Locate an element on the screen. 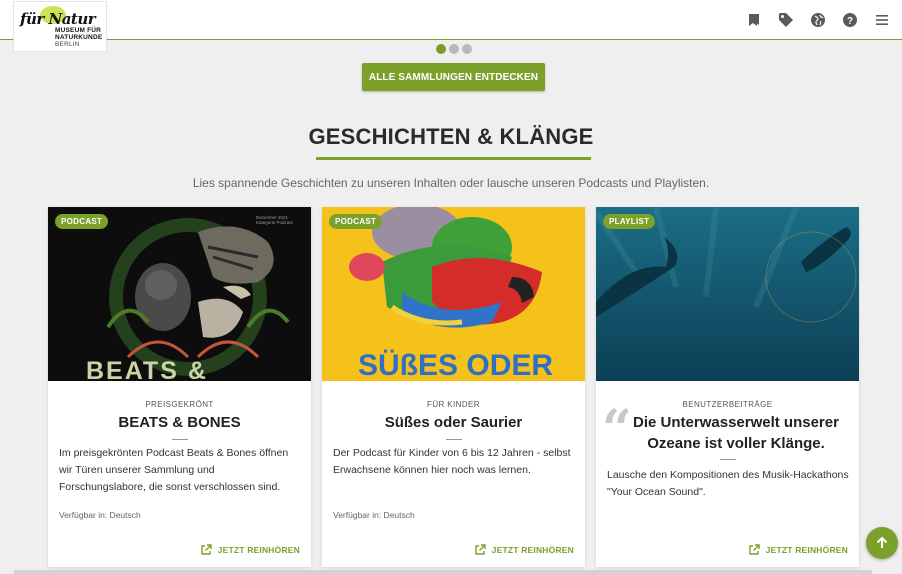  header-icons: ? is located at coordinates (818, 20).